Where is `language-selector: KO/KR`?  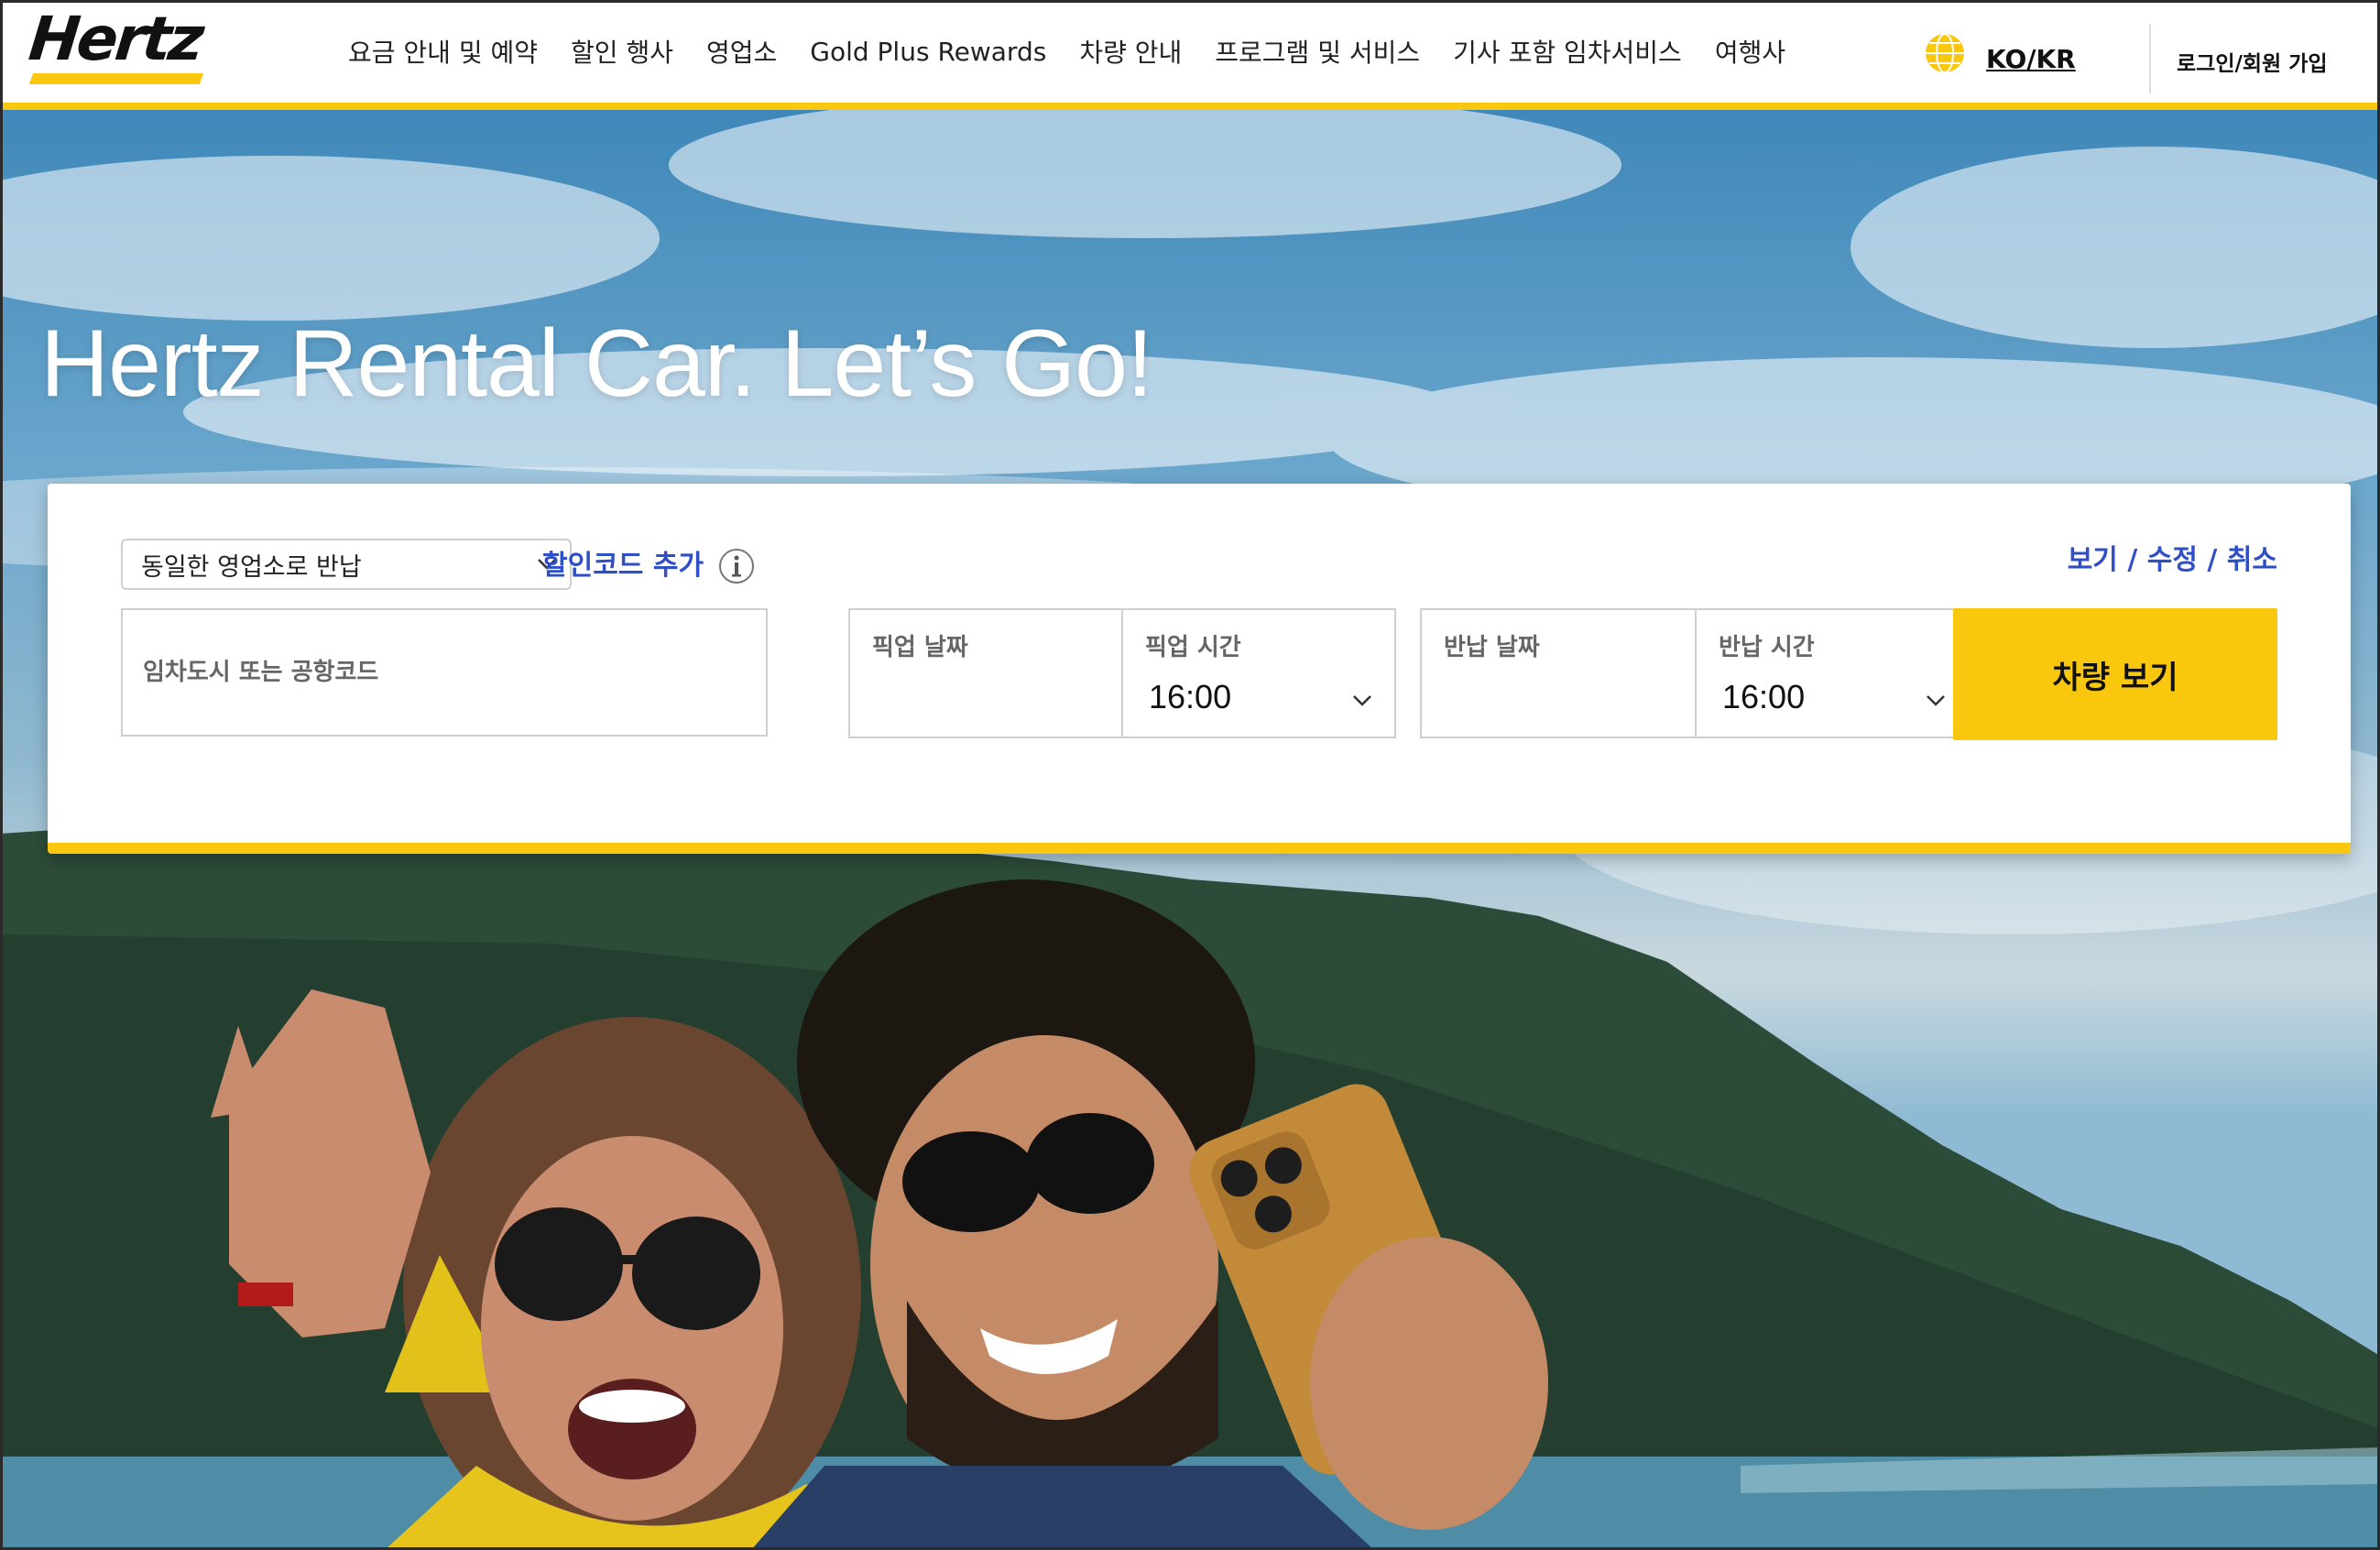
language-selector: KO/KR is located at coordinates (2000, 52).